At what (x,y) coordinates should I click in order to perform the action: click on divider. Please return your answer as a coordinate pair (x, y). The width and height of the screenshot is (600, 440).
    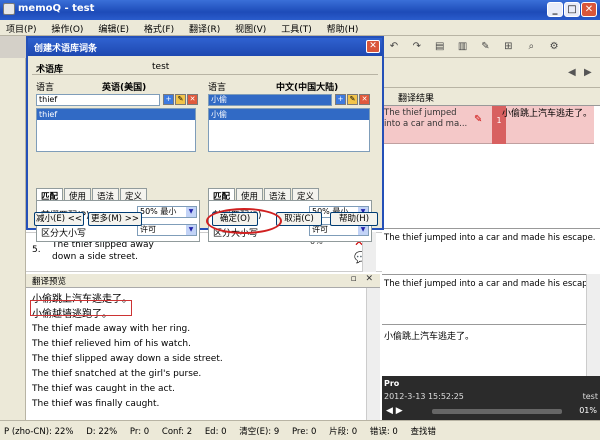
    Looking at the image, I should click on (205, 74).